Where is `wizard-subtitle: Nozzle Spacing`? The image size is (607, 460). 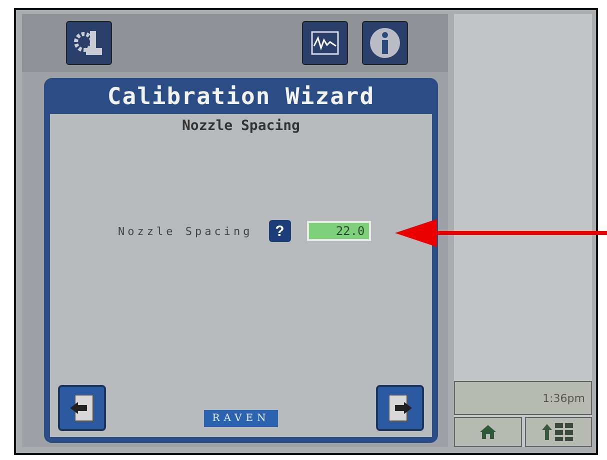
wizard-subtitle: Nozzle Spacing is located at coordinates (240, 126).